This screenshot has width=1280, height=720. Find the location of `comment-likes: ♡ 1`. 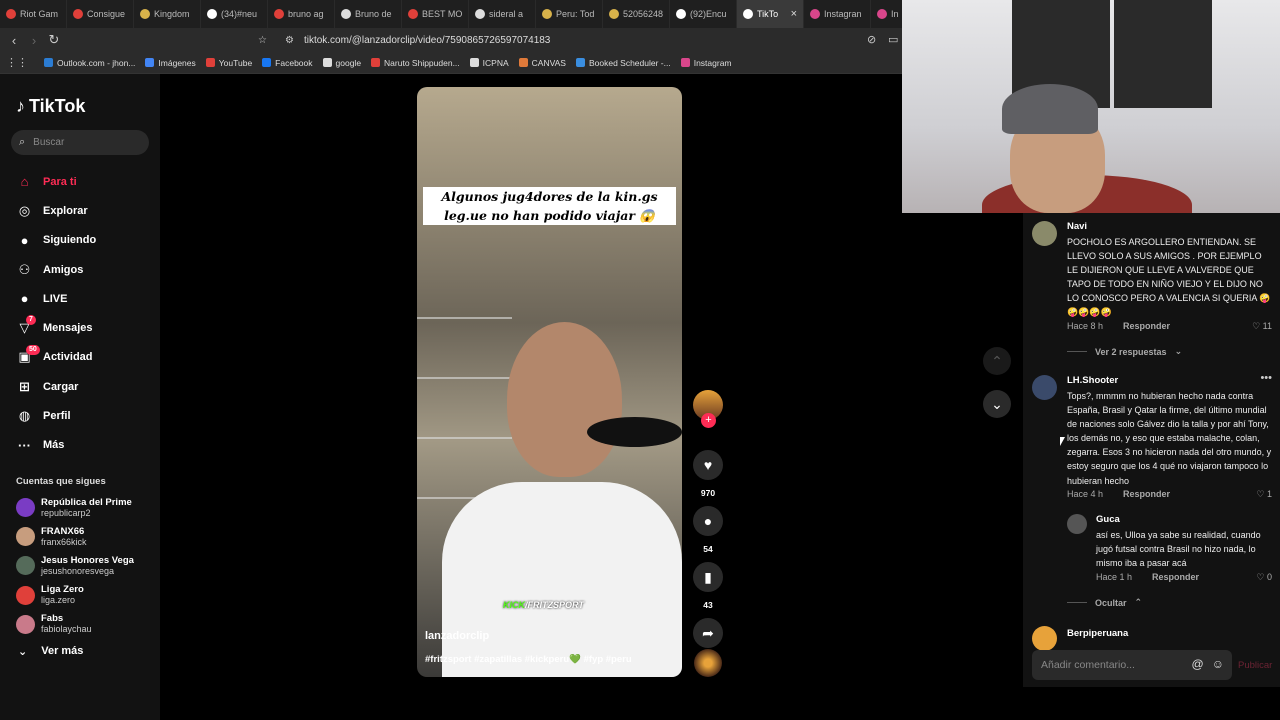

comment-likes: ♡ 1 is located at coordinates (1264, 494).